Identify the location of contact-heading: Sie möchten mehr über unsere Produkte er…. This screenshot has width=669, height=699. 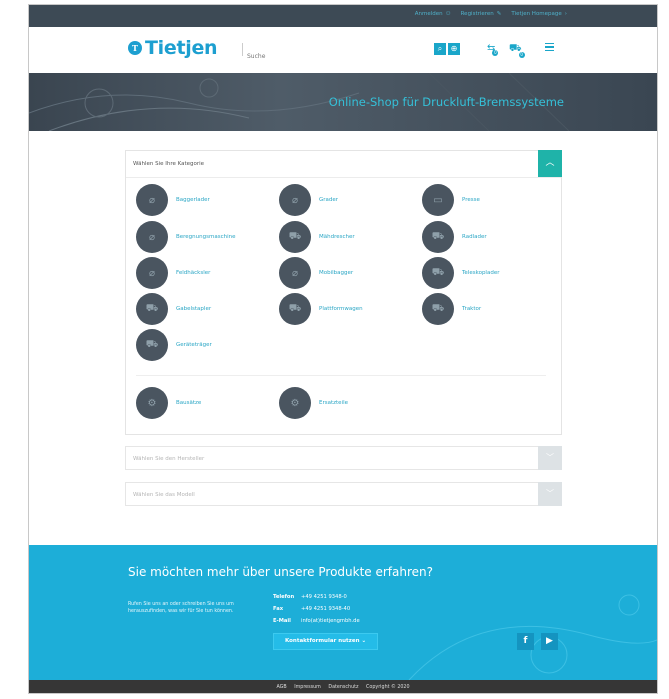
(281, 572).